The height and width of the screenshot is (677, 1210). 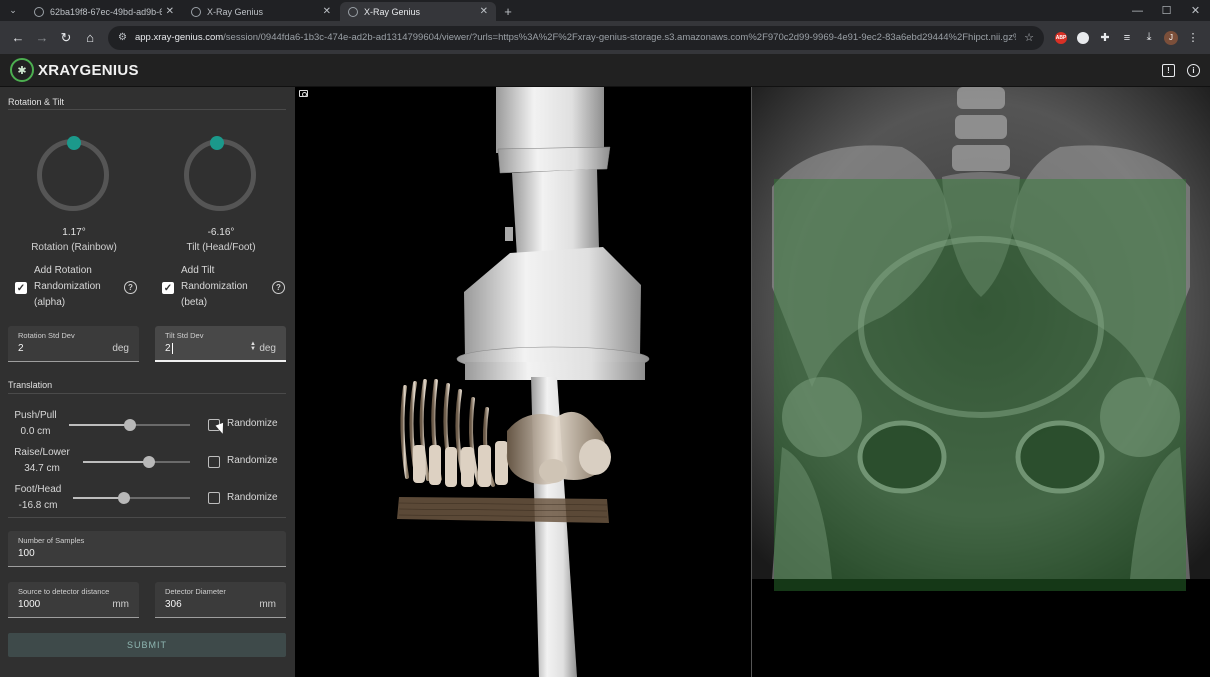 I want to click on raise-lower-slider, so click(x=136, y=462).